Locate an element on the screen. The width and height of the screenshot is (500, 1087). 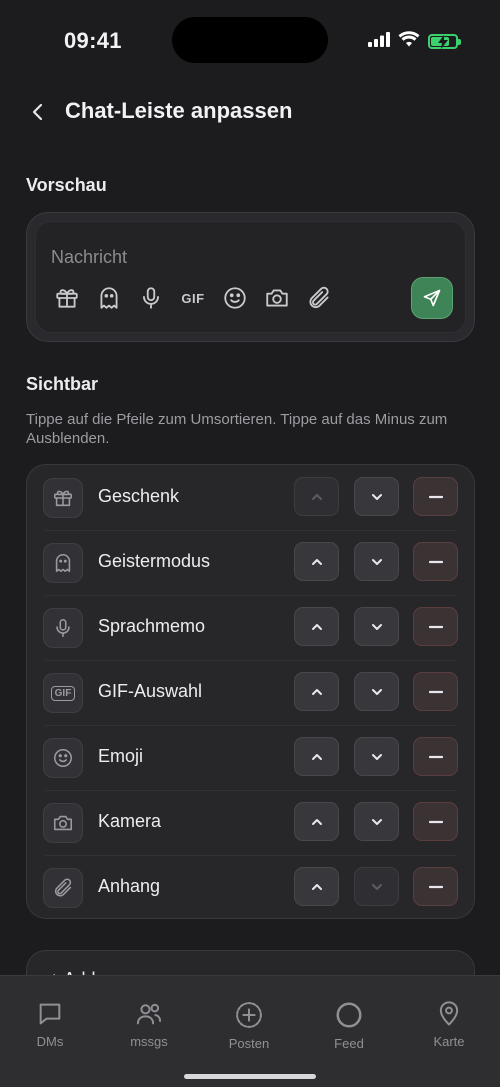
users-icon is located at coordinates (149, 1014).